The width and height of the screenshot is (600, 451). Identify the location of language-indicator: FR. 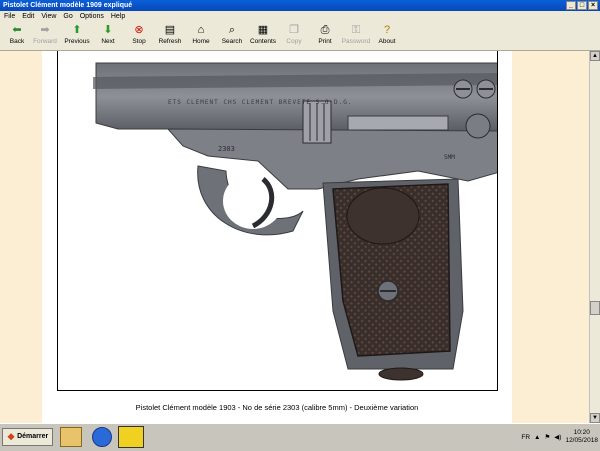
(525, 437).